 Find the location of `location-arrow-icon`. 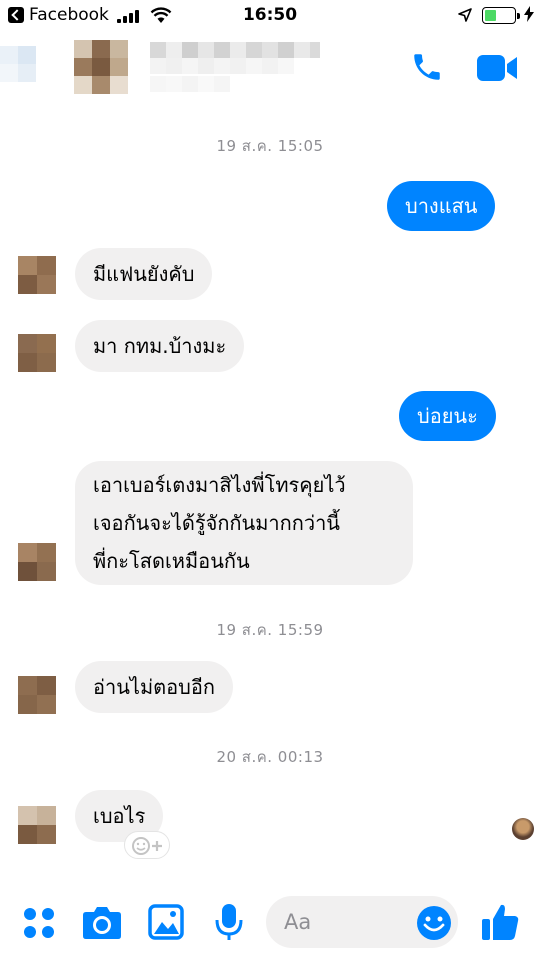

location-arrow-icon is located at coordinates (465, 15).